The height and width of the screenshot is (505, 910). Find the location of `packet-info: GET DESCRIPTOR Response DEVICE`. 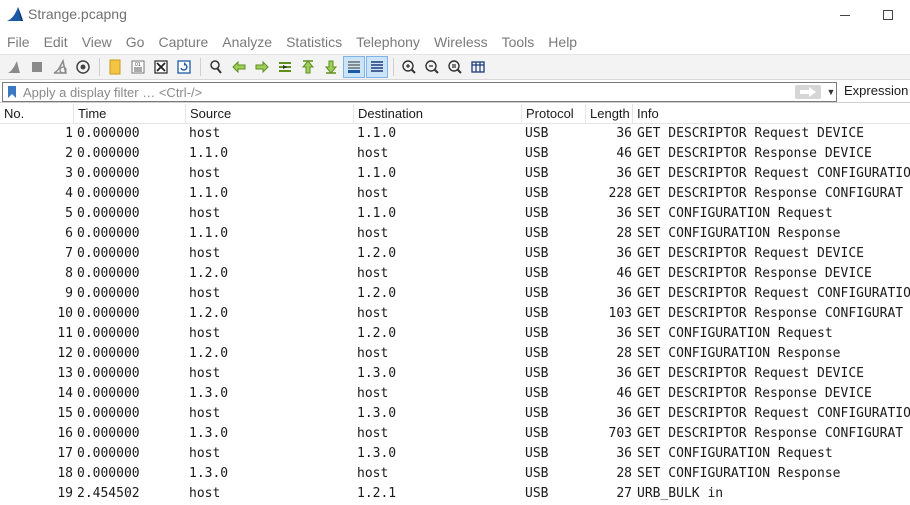

packet-info: GET DESCRIPTOR Response DEVICE is located at coordinates (754, 273).